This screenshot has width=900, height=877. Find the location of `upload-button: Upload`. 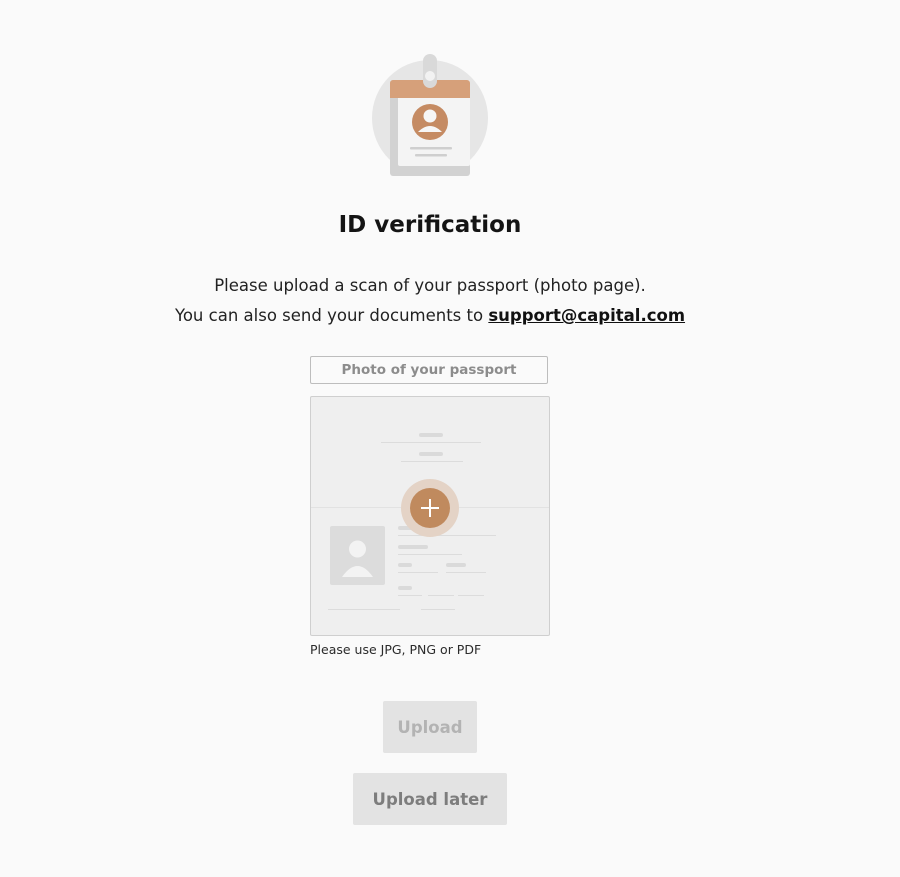

upload-button: Upload is located at coordinates (430, 727).